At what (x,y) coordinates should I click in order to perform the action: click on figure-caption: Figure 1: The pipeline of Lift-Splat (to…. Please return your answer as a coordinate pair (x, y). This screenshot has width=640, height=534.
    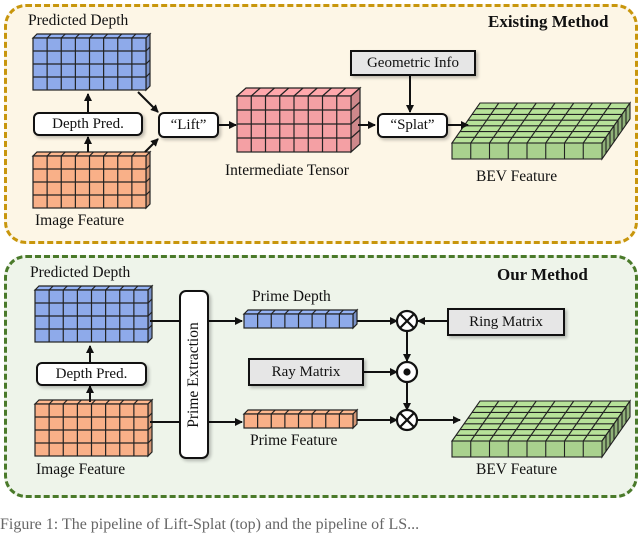
    Looking at the image, I should click on (210, 524).